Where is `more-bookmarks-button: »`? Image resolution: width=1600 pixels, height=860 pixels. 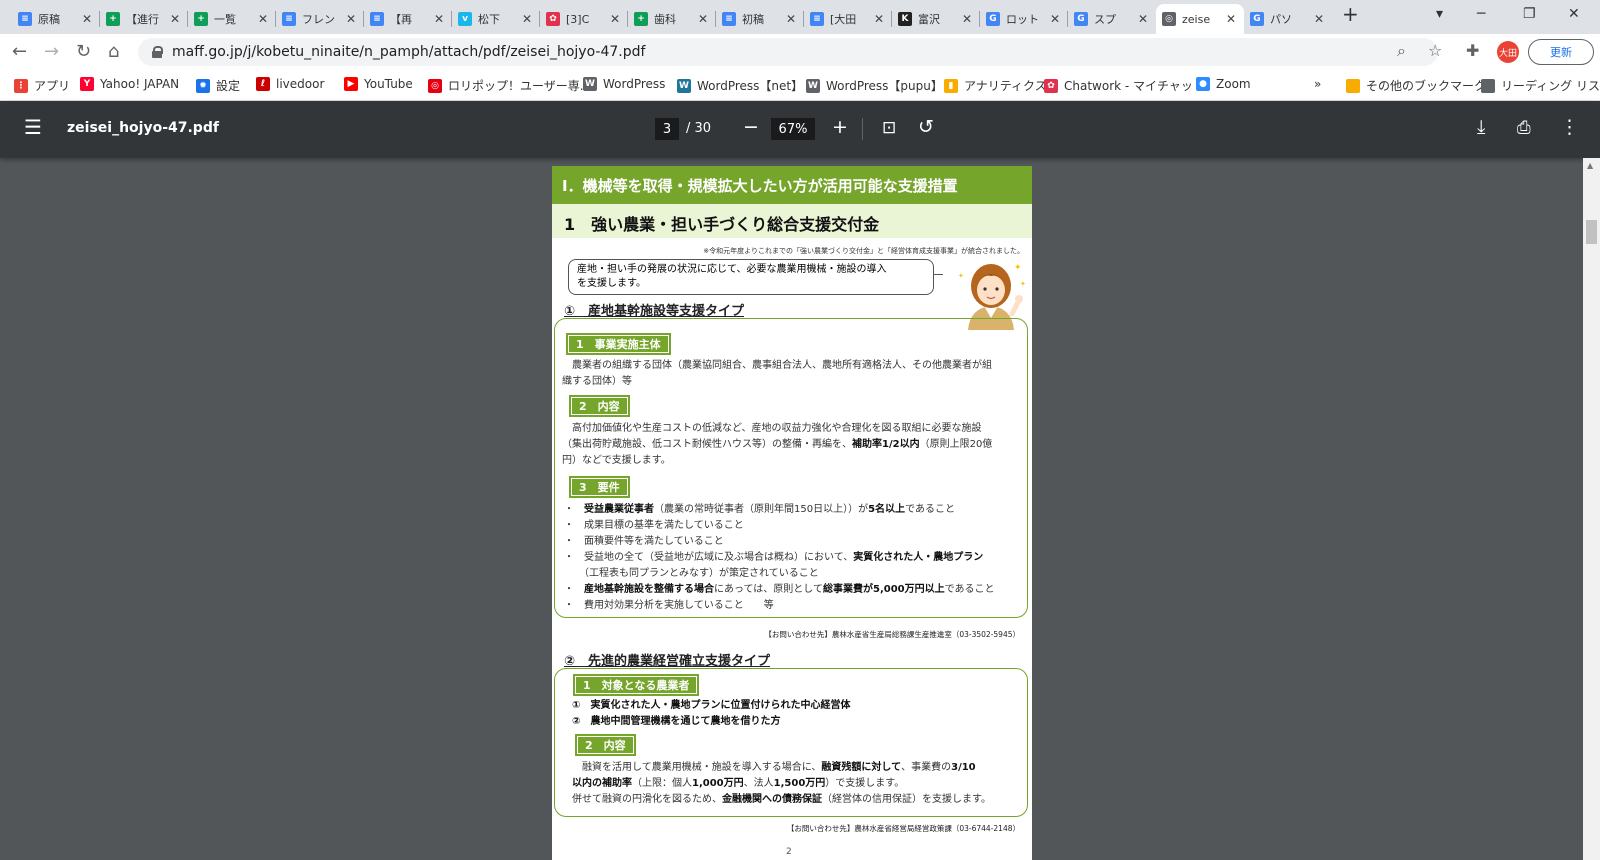 more-bookmarks-button: » is located at coordinates (1317, 84).